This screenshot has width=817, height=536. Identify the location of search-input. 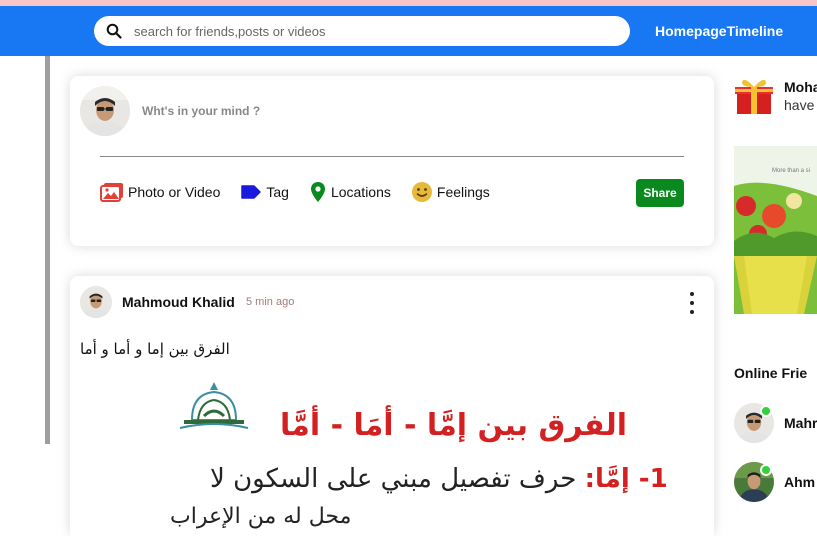
(369, 31).